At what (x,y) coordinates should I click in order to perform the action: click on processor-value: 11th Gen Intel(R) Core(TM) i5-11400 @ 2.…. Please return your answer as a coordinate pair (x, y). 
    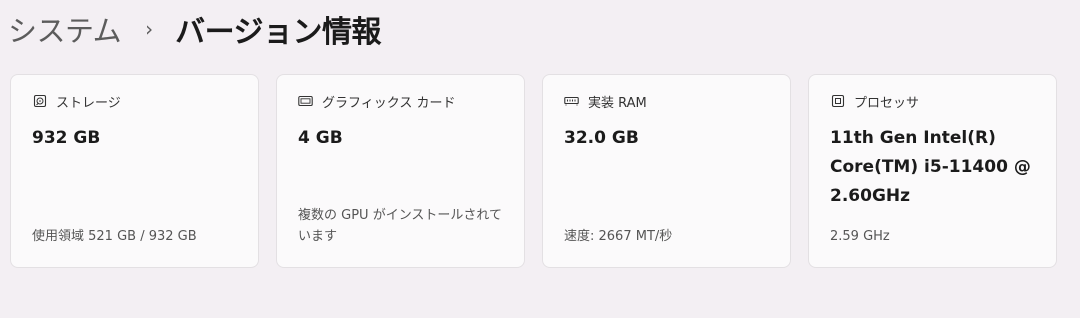
    Looking at the image, I should click on (930, 167).